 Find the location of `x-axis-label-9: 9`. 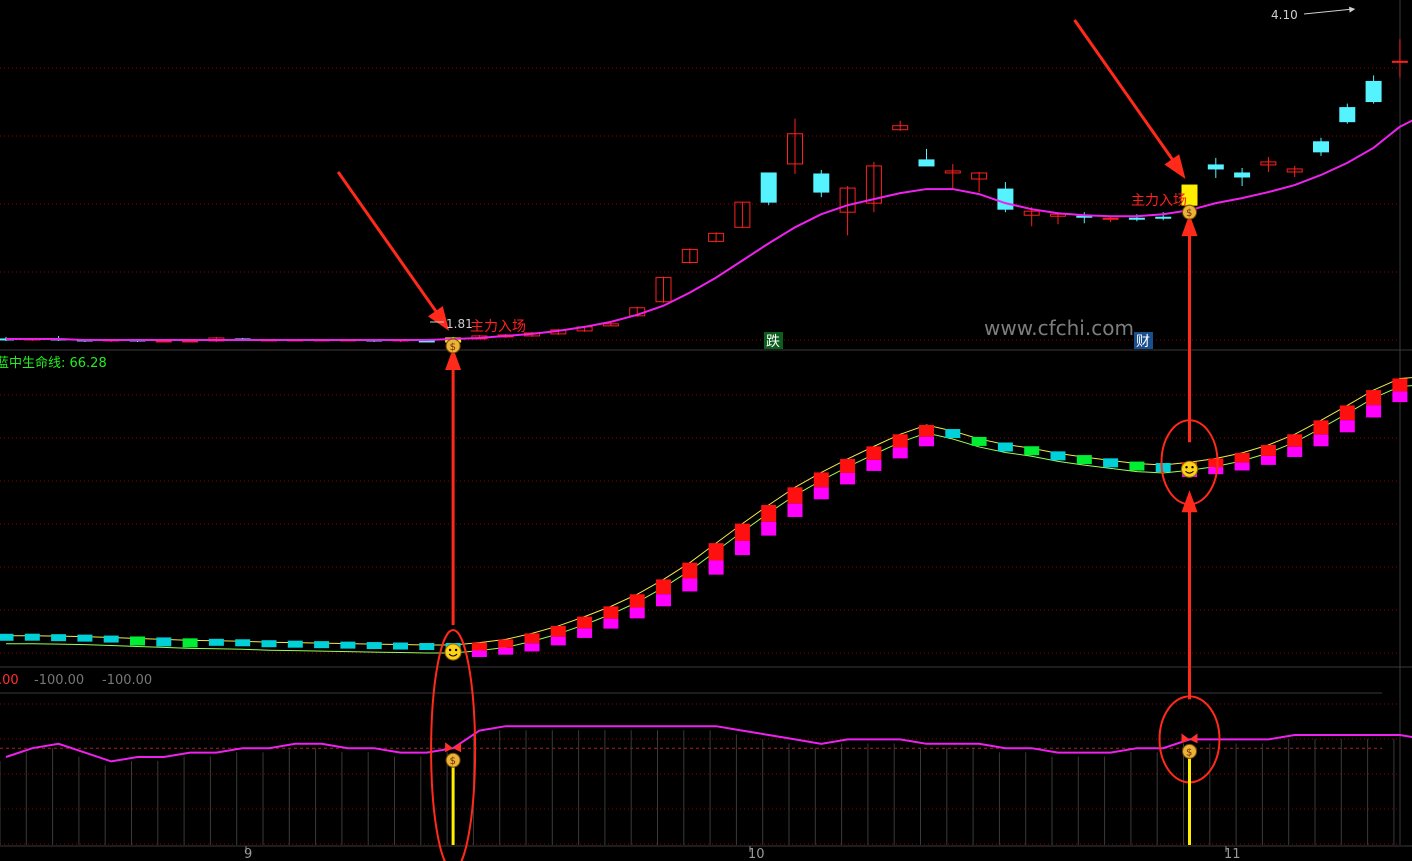

x-axis-label-9: 9 is located at coordinates (248, 854).